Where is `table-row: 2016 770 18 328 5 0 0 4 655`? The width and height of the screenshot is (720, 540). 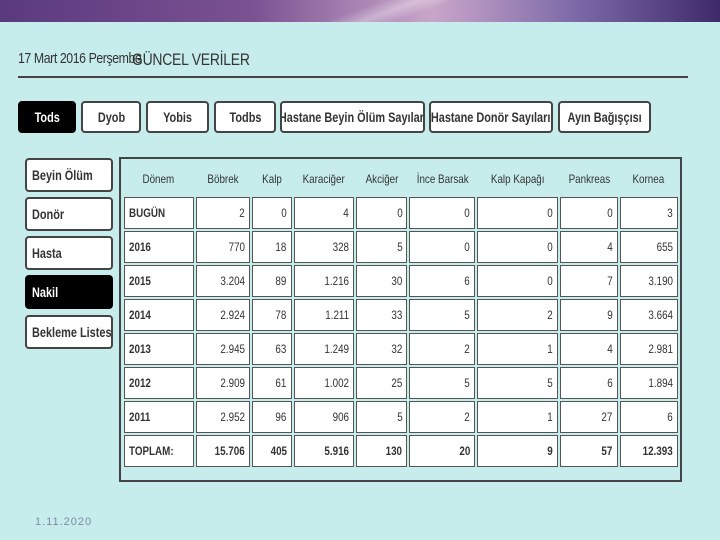
table-row: 2016 770 18 328 5 0 0 4 655 is located at coordinates (401, 247).